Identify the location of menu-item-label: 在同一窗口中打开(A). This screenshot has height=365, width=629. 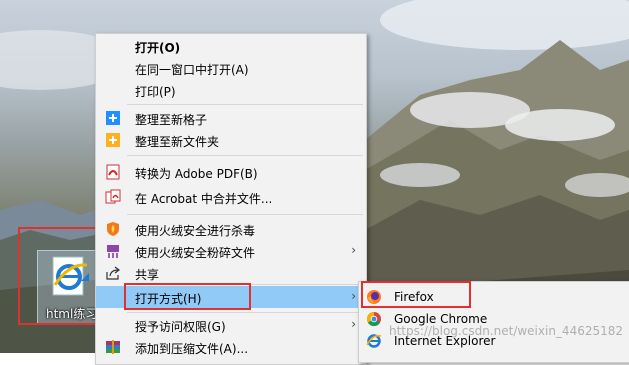
(192, 70).